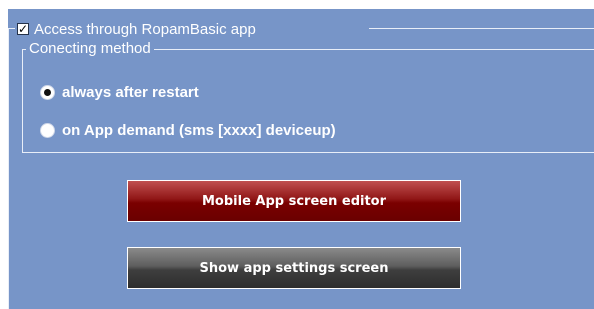 This screenshot has width=594, height=309. I want to click on group-border-top-left, so click(11, 28).